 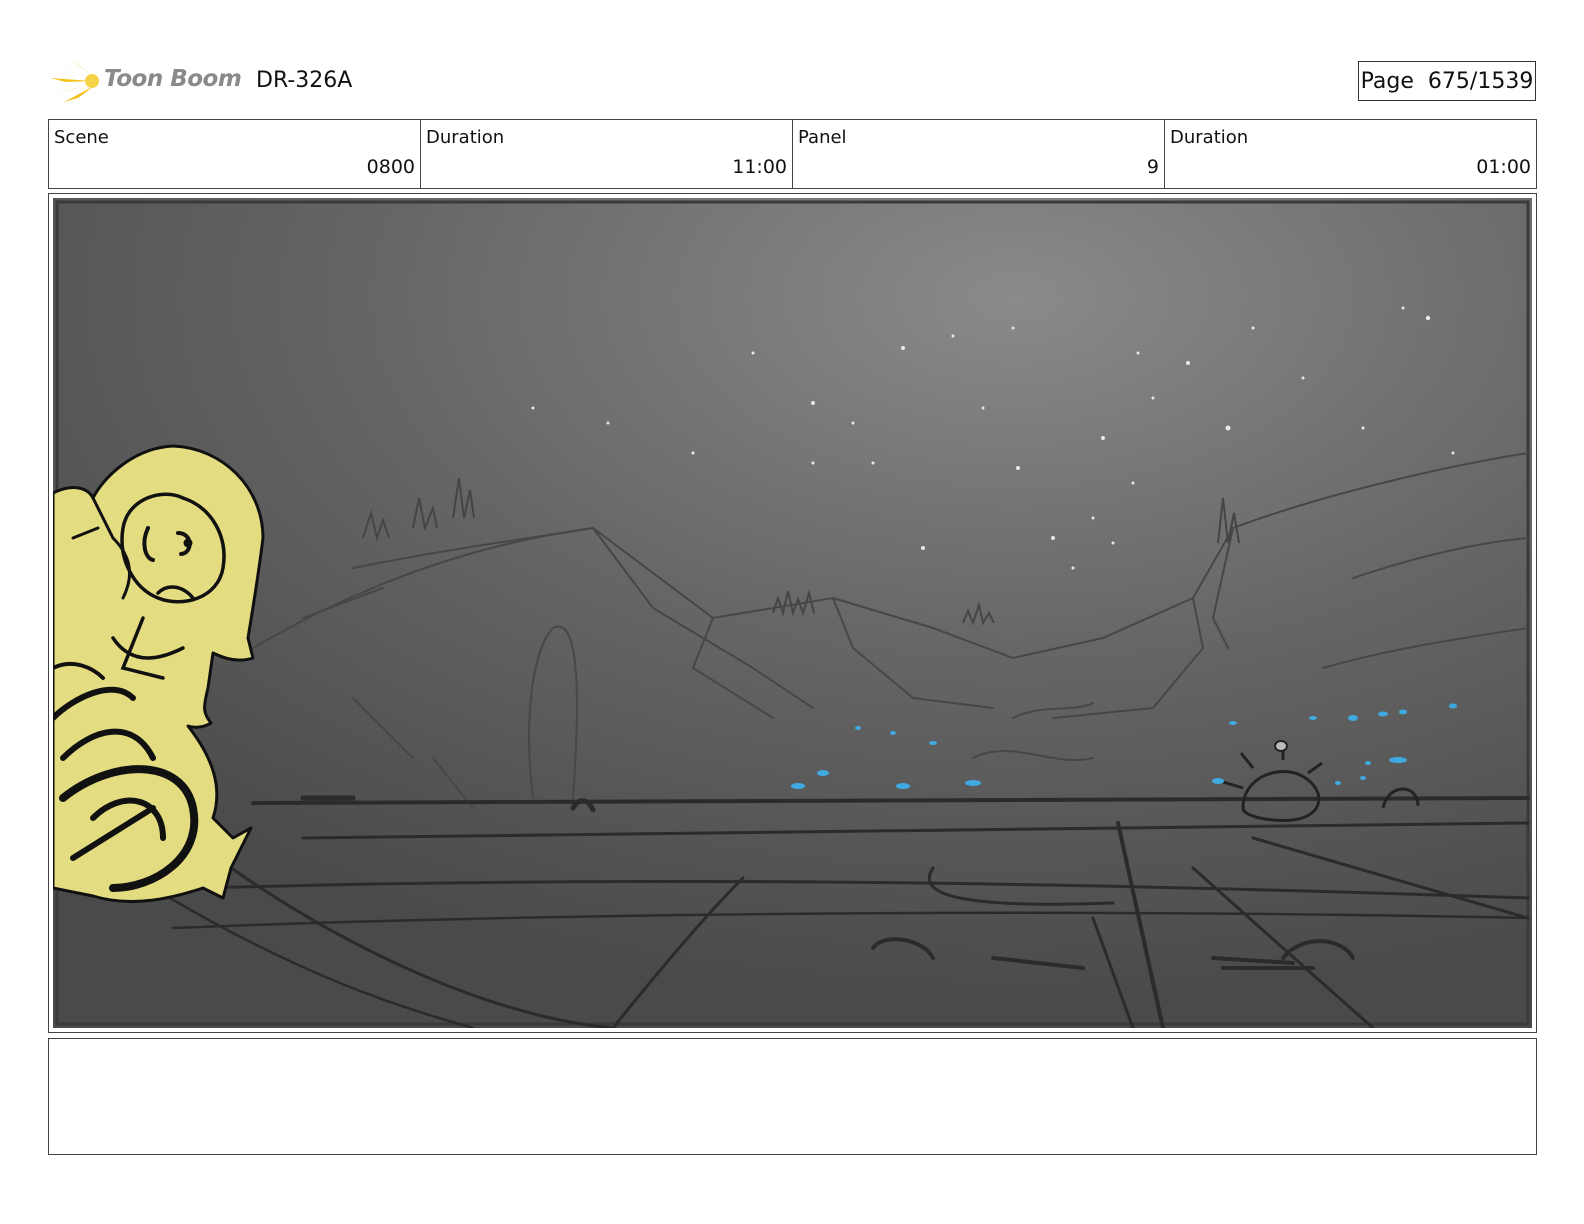 I want to click on panel-notes-text, so click(x=792, y=1047).